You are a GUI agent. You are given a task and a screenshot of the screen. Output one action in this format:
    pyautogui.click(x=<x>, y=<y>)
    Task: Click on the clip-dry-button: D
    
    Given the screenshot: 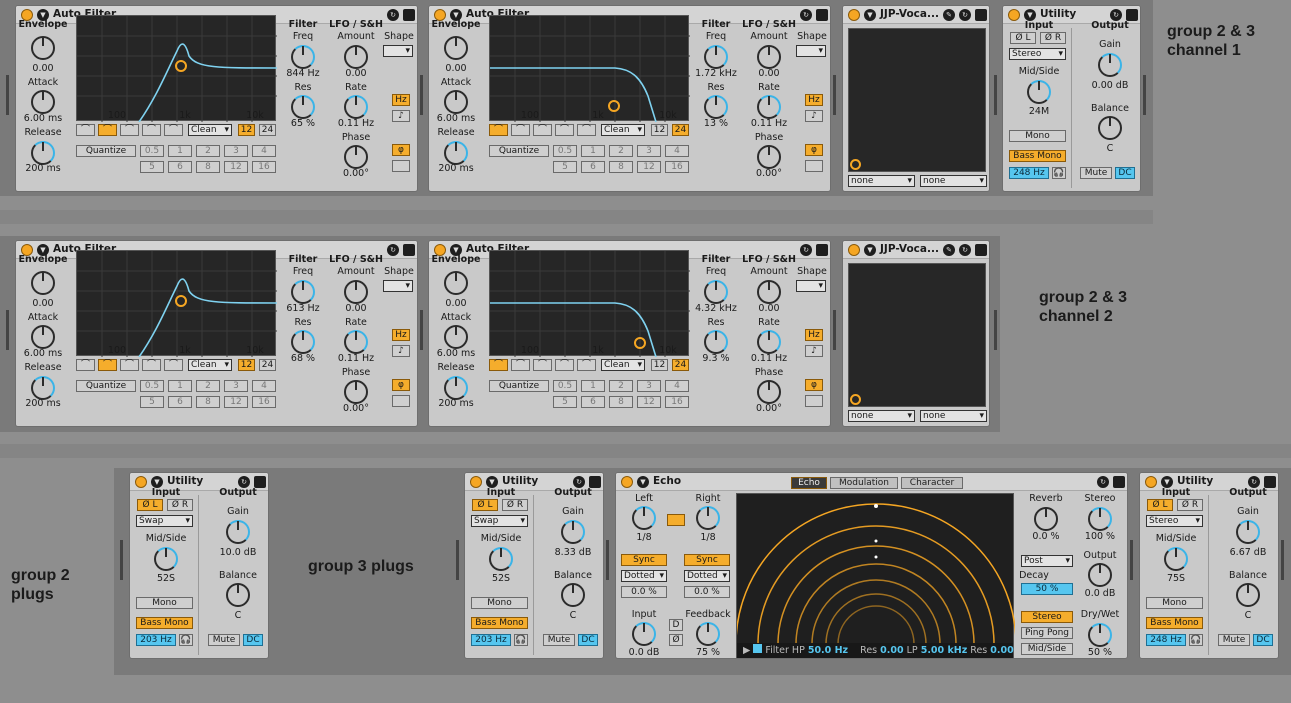 What is the action you would take?
    pyautogui.click(x=676, y=625)
    